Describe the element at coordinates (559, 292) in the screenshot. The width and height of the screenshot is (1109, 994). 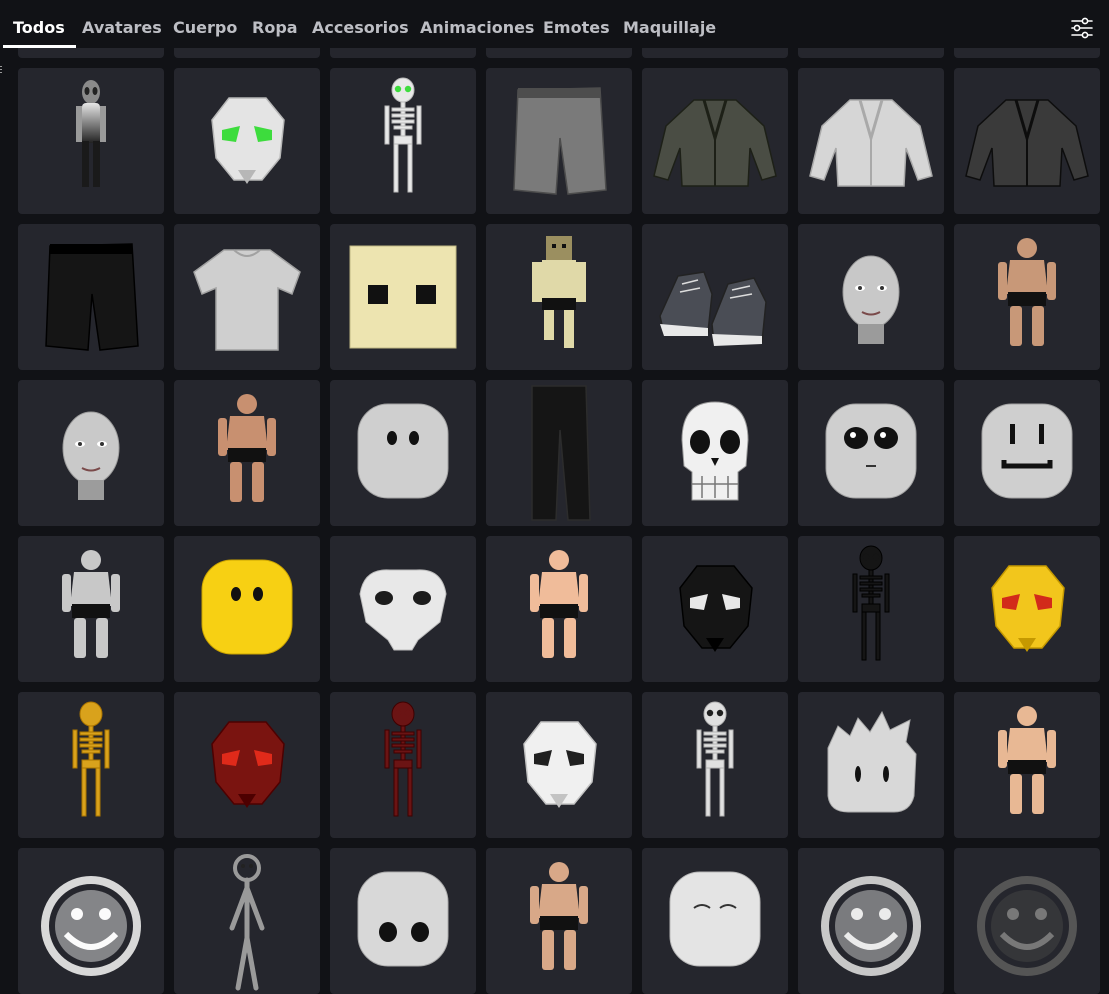
I see `blocky-avatar-icon` at that location.